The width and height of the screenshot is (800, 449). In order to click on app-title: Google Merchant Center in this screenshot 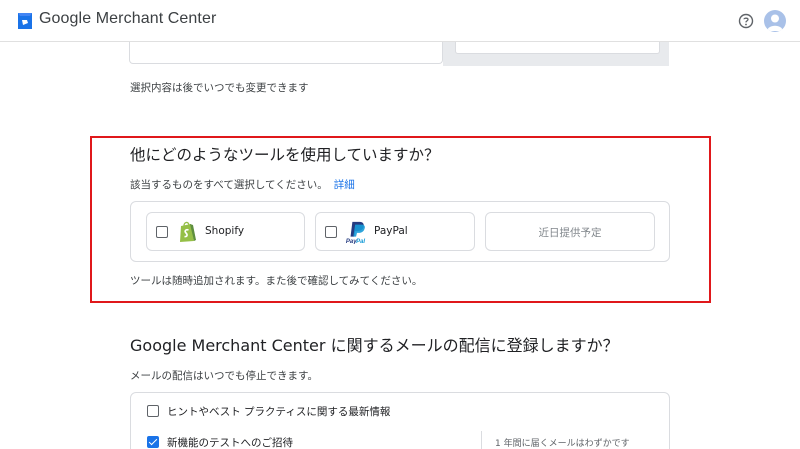, I will do `click(127, 19)`.